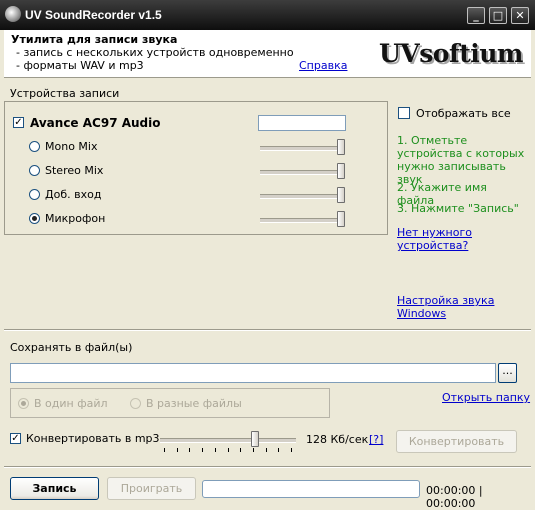 The width and height of the screenshot is (535, 510). Describe the element at coordinates (463, 113) in the screenshot. I see `show-all-label: Отображать все` at that location.